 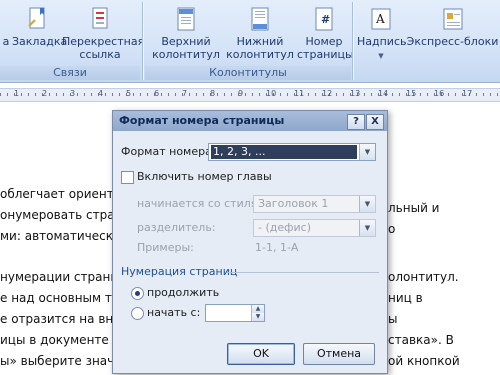 I want to click on help-button: ?, so click(x=356, y=122).